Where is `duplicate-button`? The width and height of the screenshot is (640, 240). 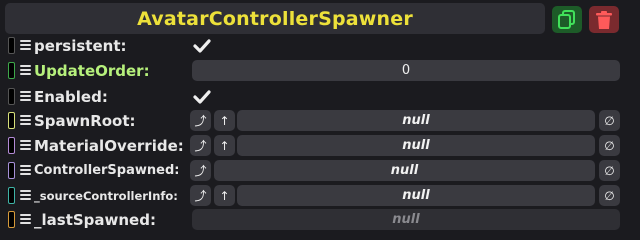 duplicate-button is located at coordinates (567, 19).